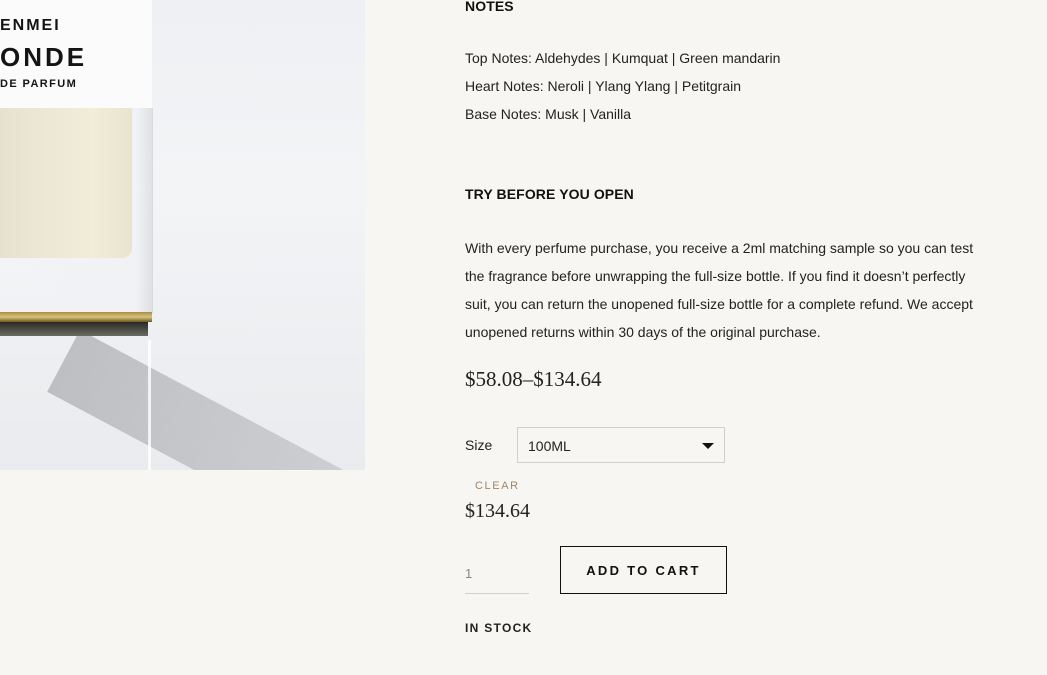 This screenshot has width=1047, height=675. I want to click on base-notes: Base Notes: Musk | Vanilla, so click(548, 114).